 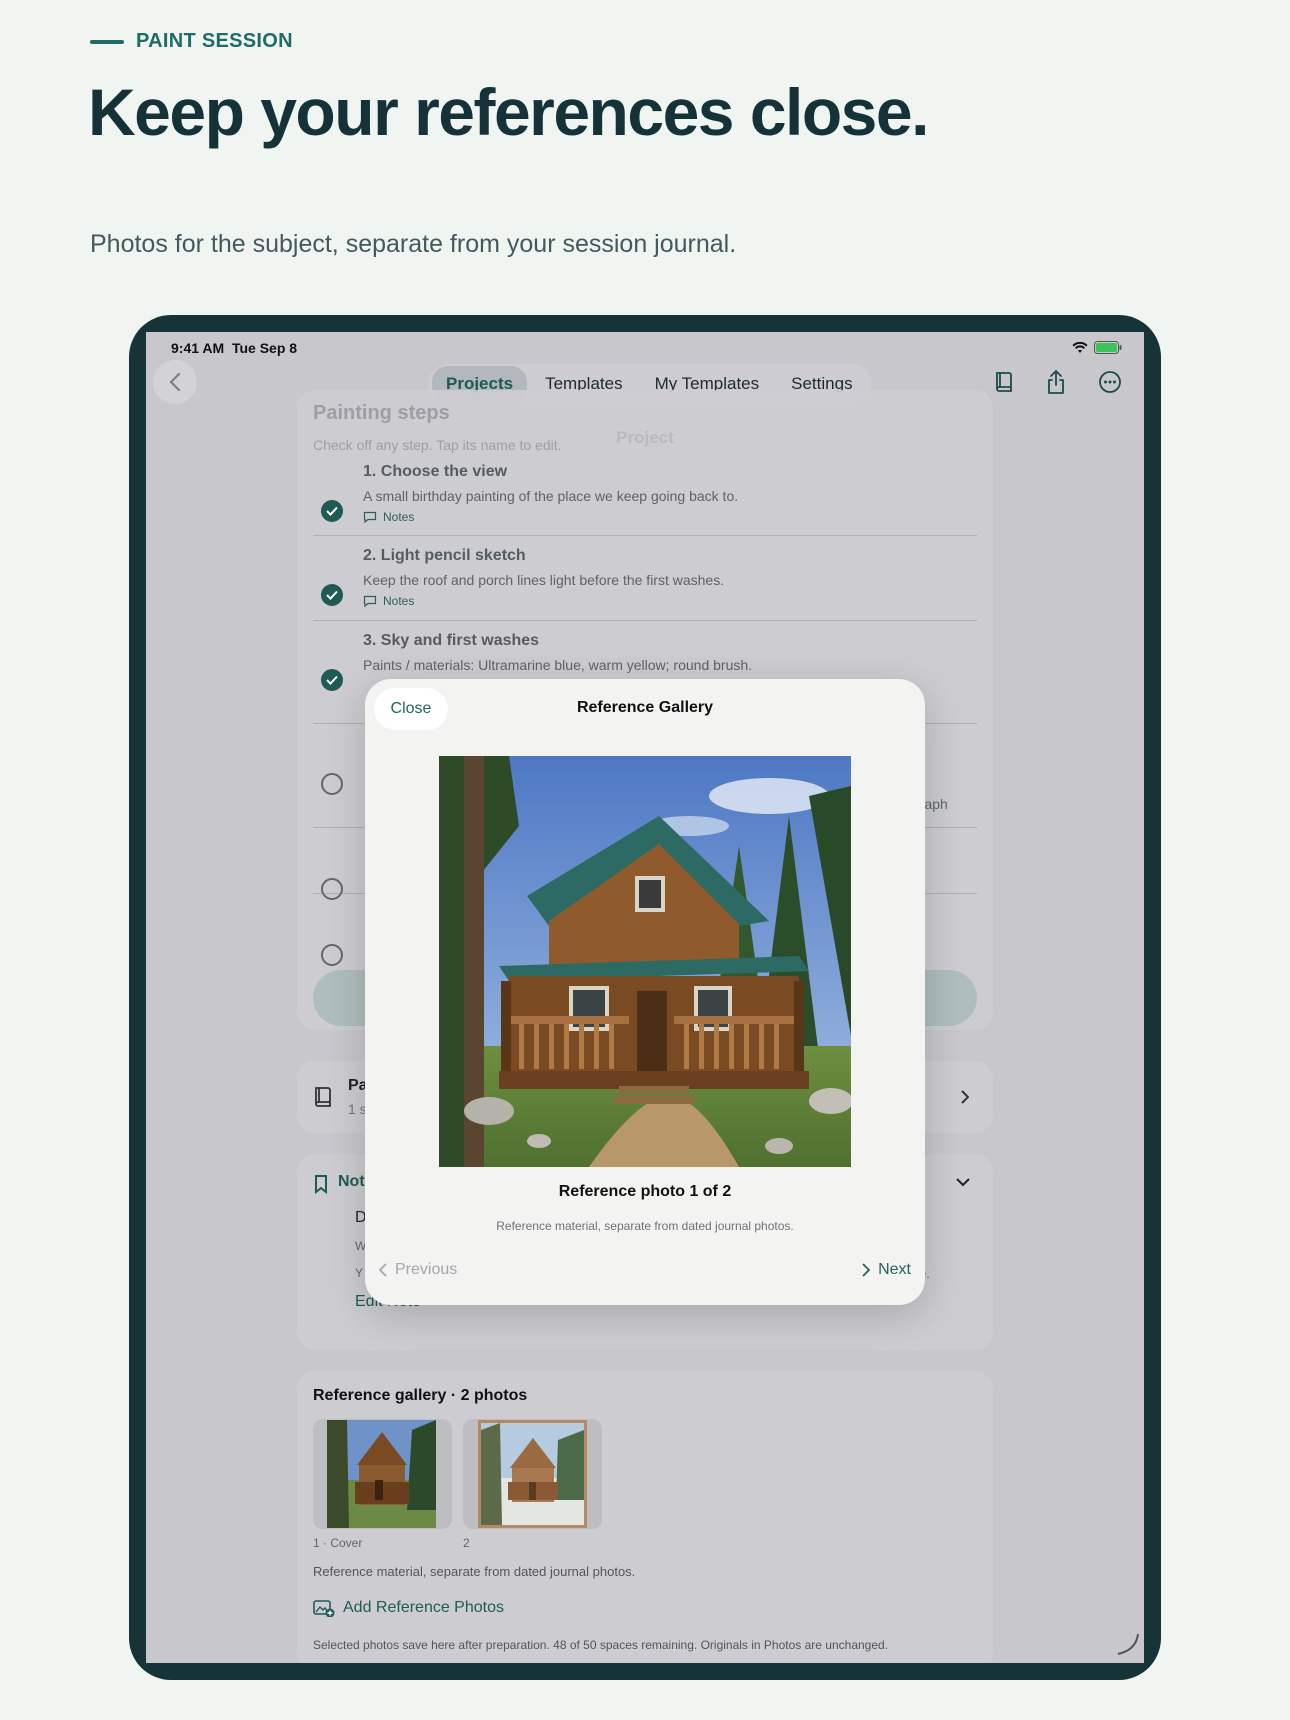 I want to click on resize-handle-icon, so click(x=1128, y=1644).